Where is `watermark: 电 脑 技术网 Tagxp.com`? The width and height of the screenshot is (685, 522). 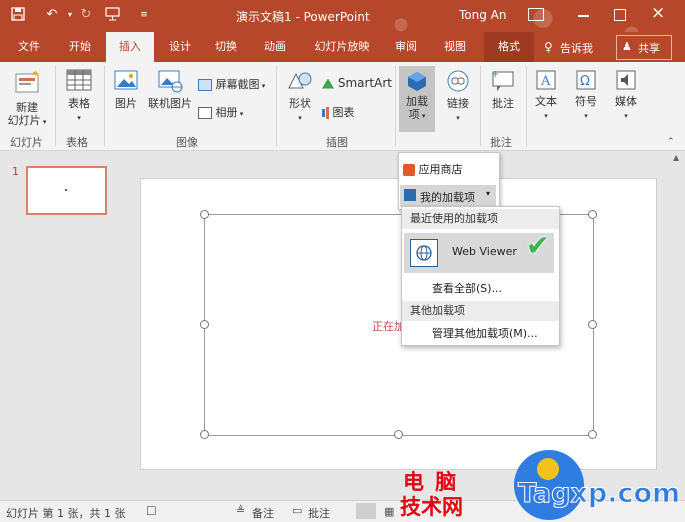 watermark: 电 脑 技术网 Tagxp.com is located at coordinates (542, 485).